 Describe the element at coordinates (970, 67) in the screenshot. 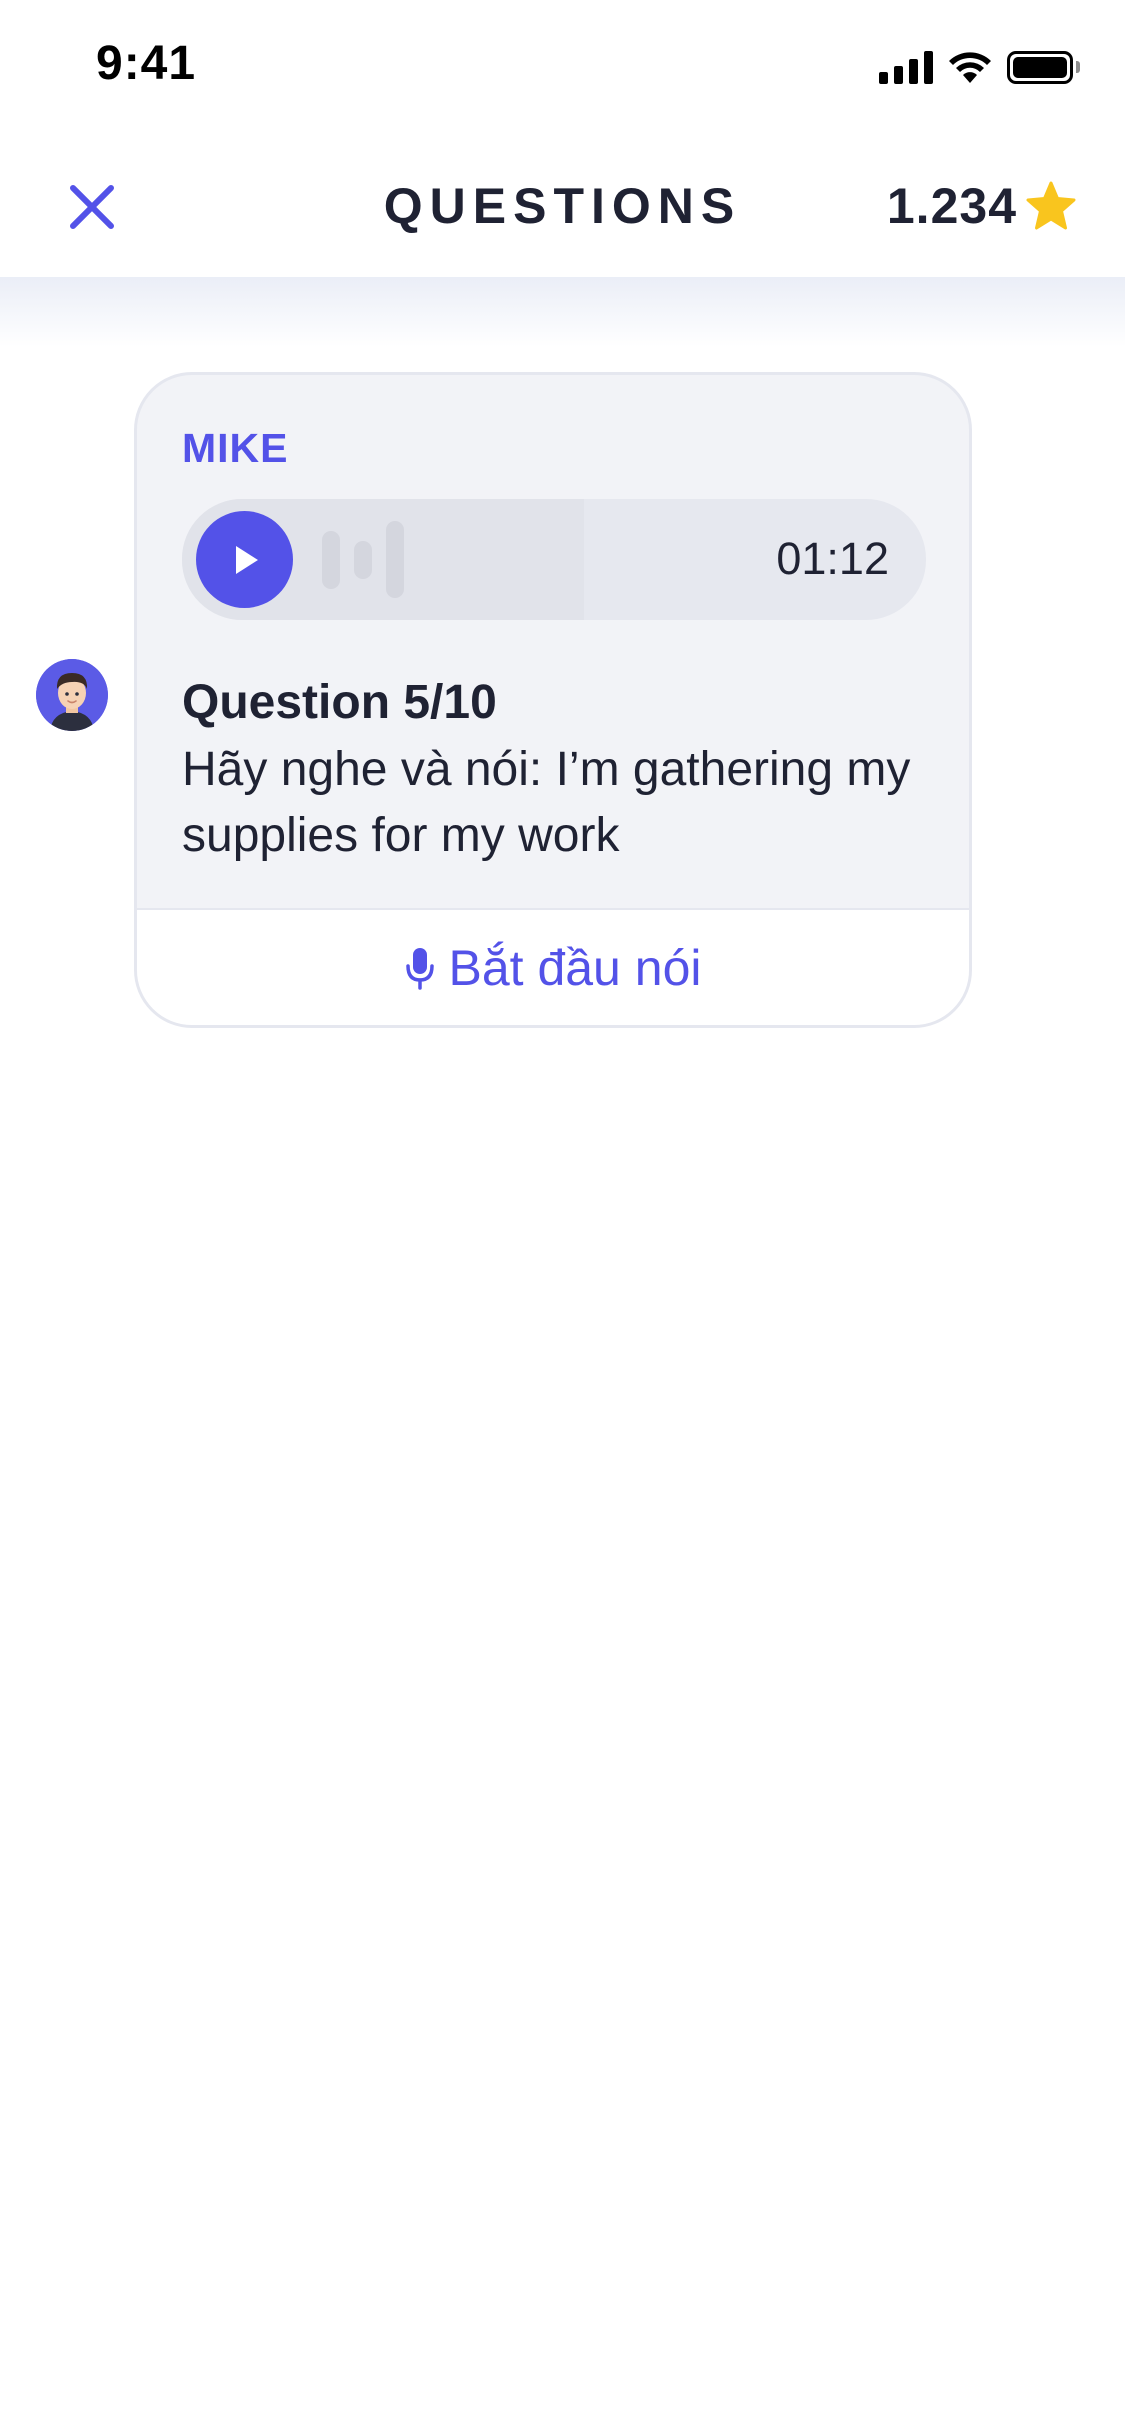

I see `wifi-icon` at that location.